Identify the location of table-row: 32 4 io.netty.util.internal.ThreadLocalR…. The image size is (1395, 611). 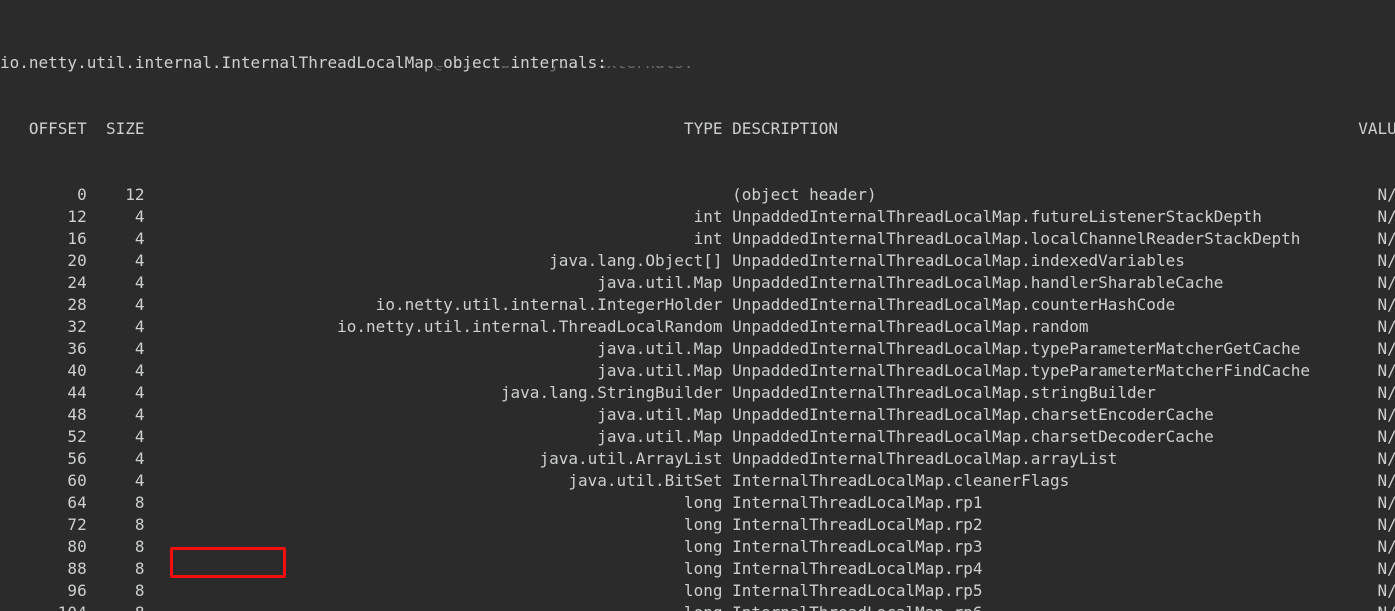
(697, 326).